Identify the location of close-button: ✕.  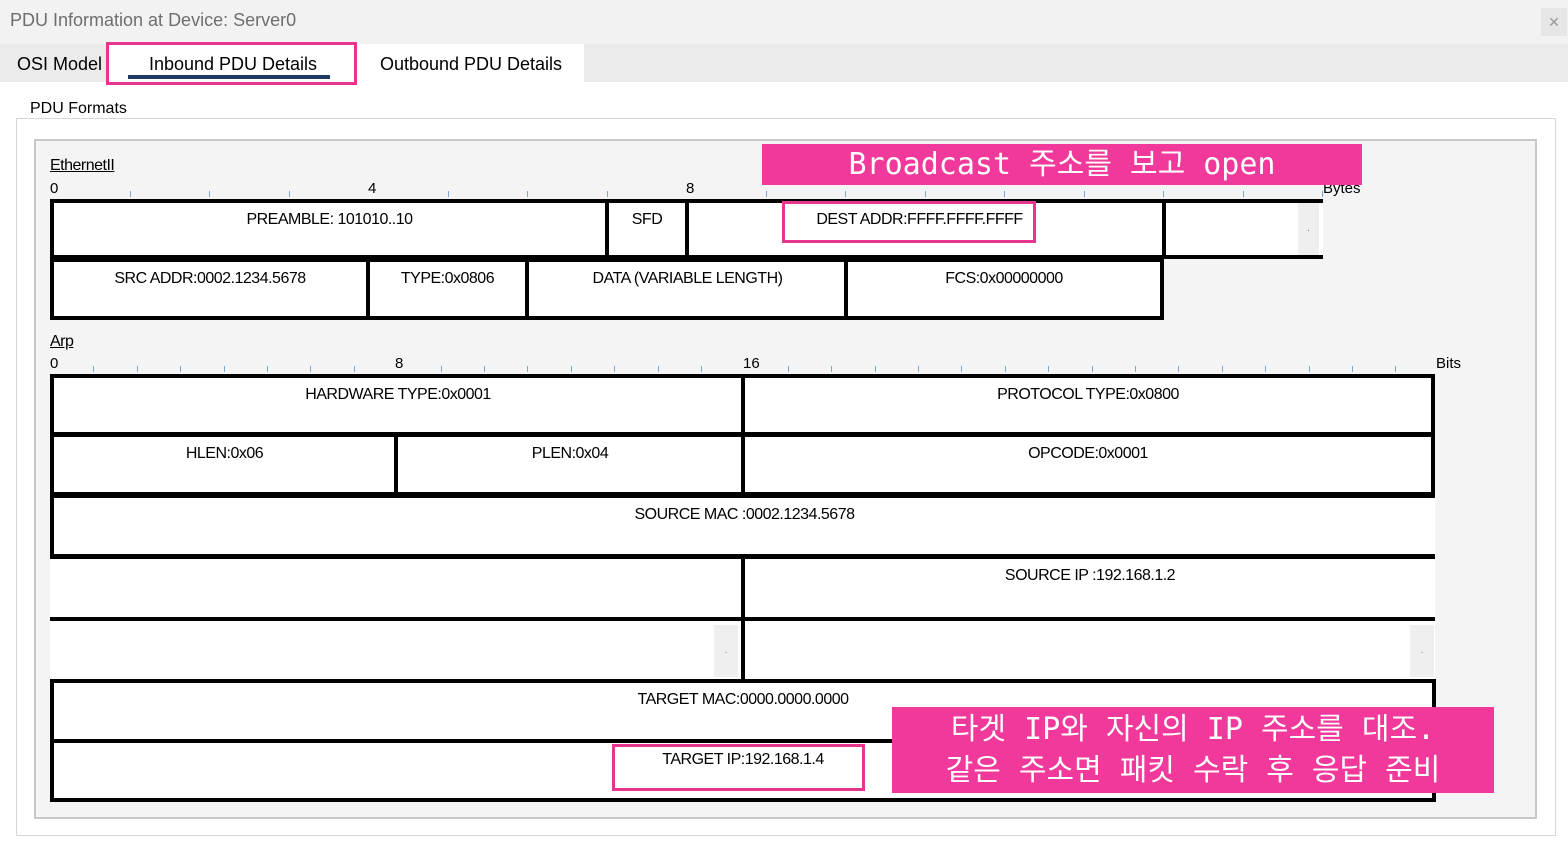
(1554, 22).